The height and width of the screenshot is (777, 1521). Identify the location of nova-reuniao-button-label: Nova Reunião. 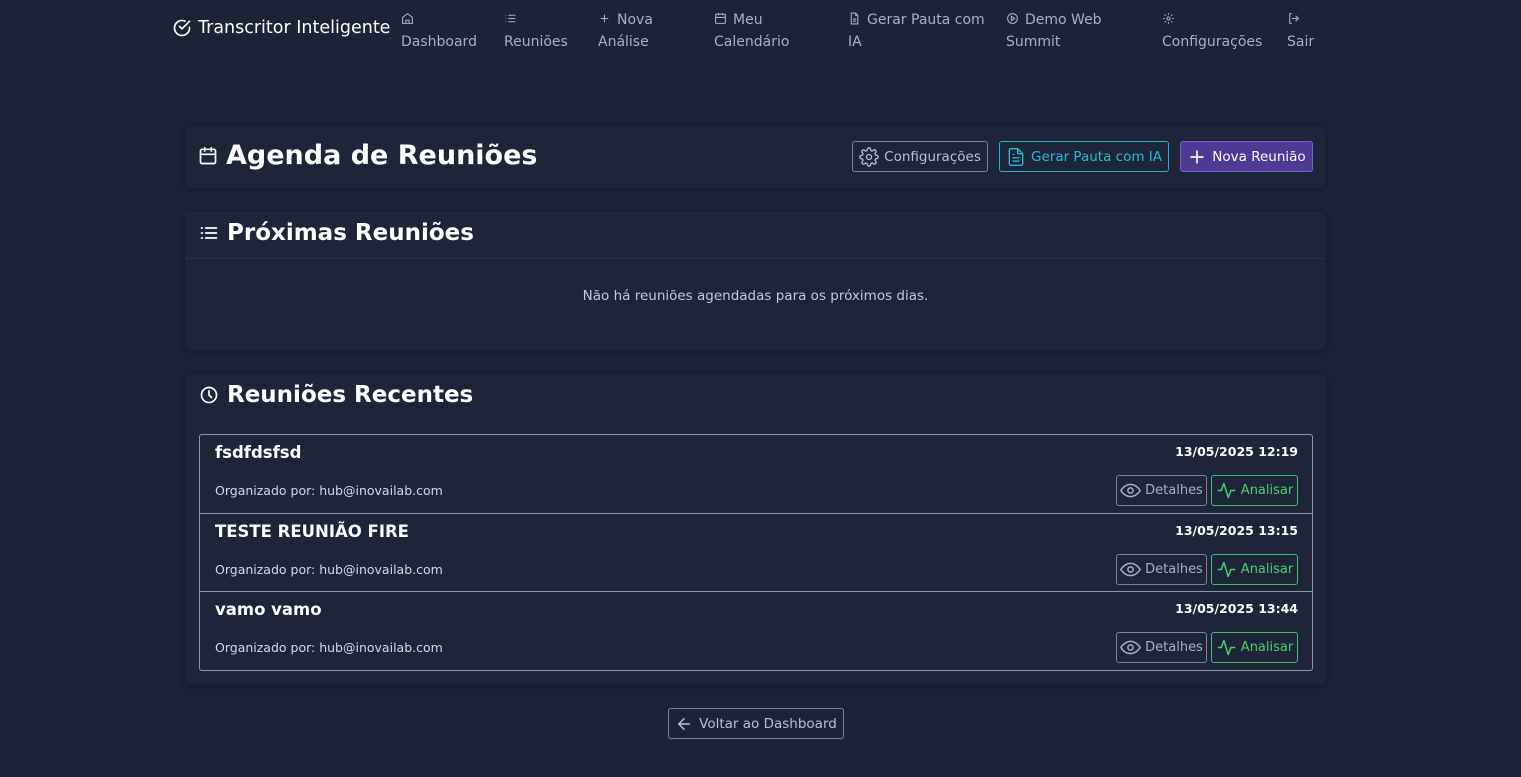
(1259, 156).